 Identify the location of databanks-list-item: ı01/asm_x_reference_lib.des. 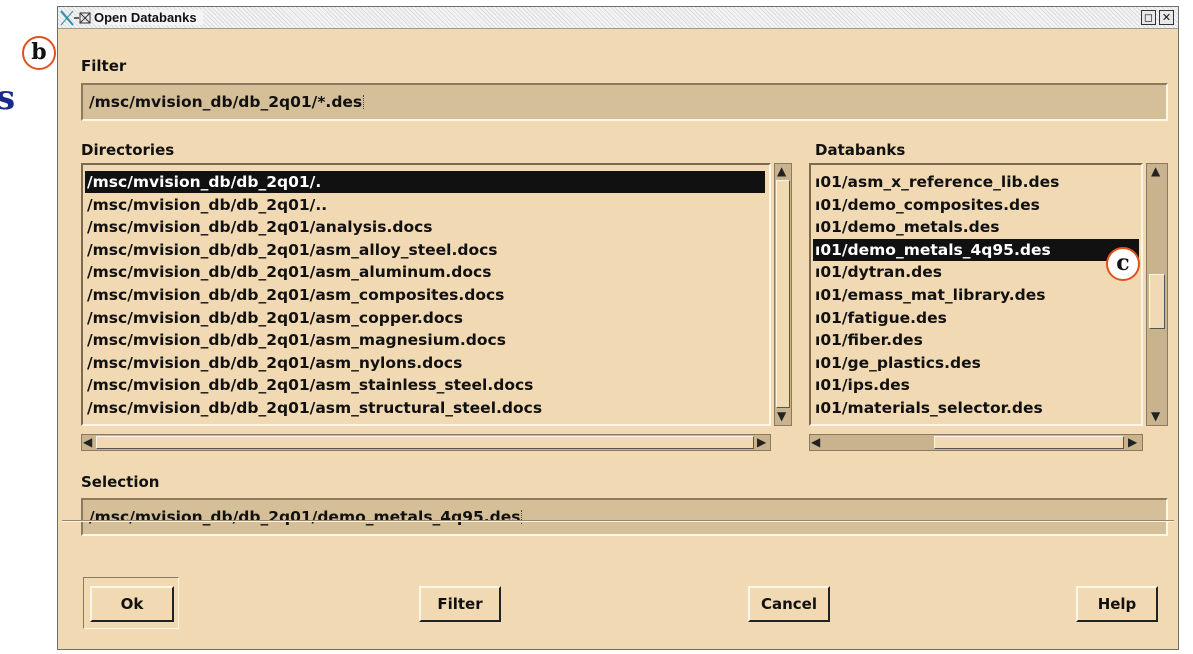
(976, 182).